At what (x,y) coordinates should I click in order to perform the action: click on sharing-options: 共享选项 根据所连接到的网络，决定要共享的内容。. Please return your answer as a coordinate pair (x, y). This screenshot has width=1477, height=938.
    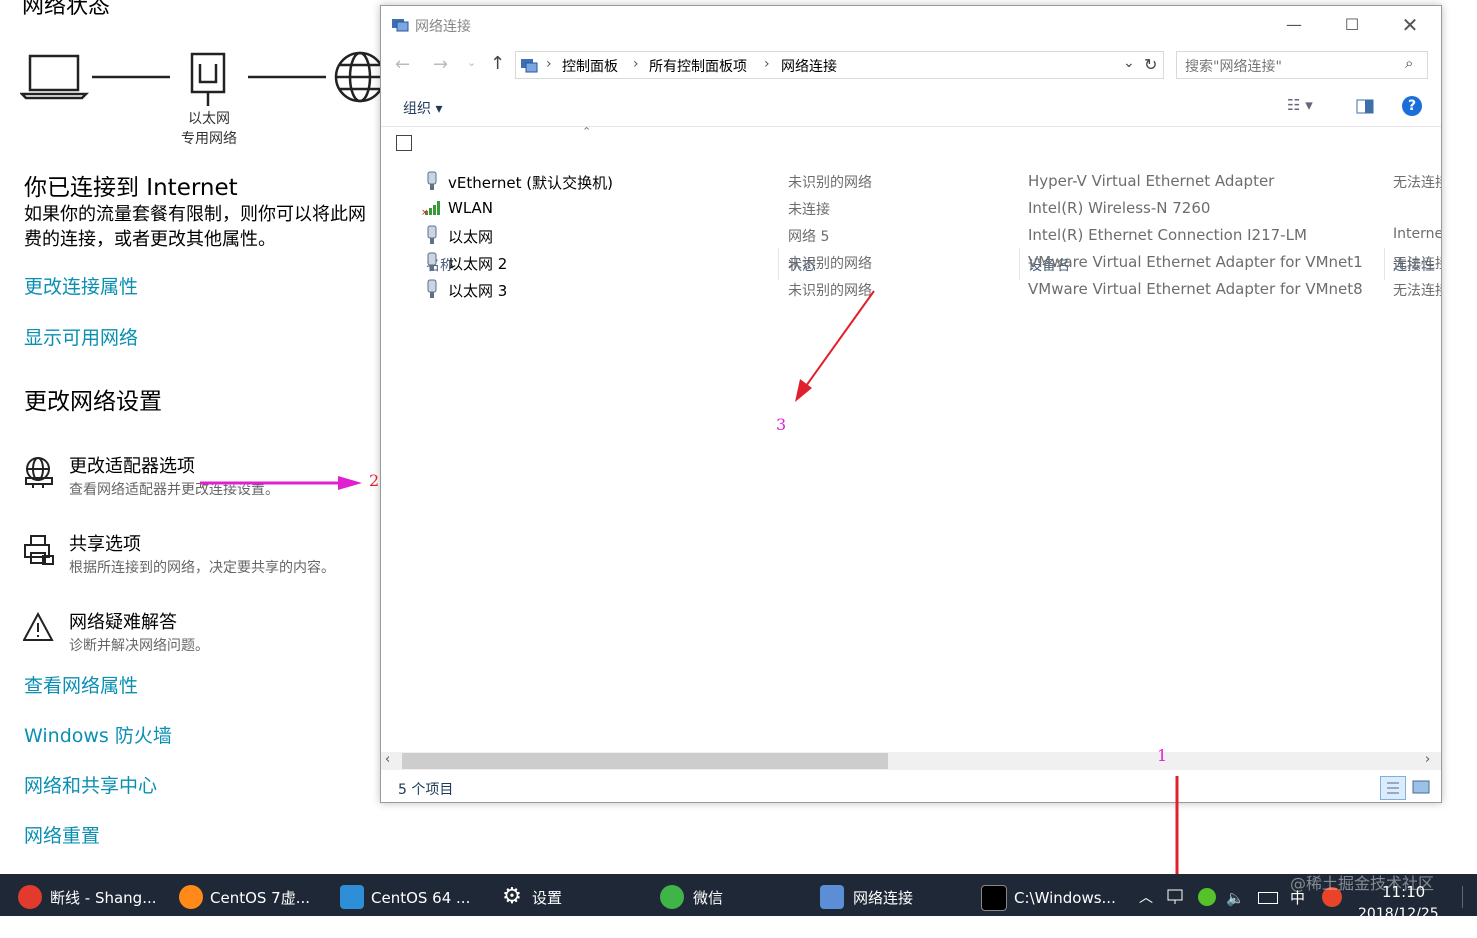
    Looking at the image, I should click on (190, 554).